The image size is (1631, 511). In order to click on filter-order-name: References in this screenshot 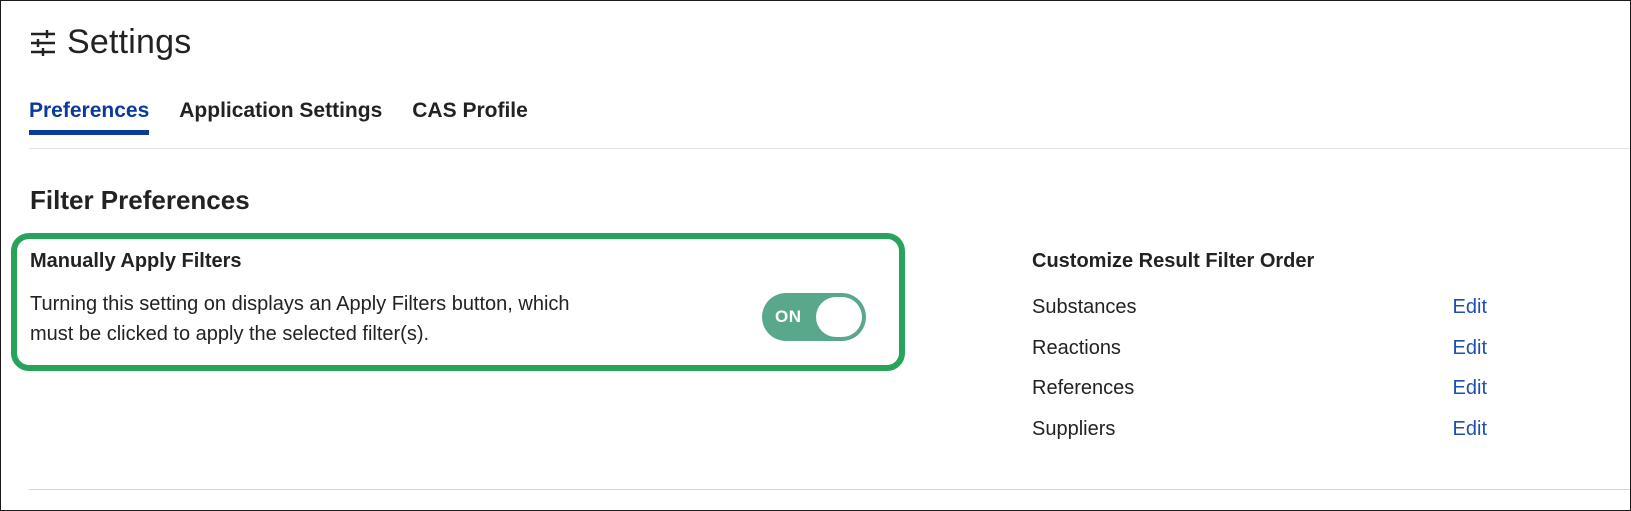, I will do `click(1083, 388)`.